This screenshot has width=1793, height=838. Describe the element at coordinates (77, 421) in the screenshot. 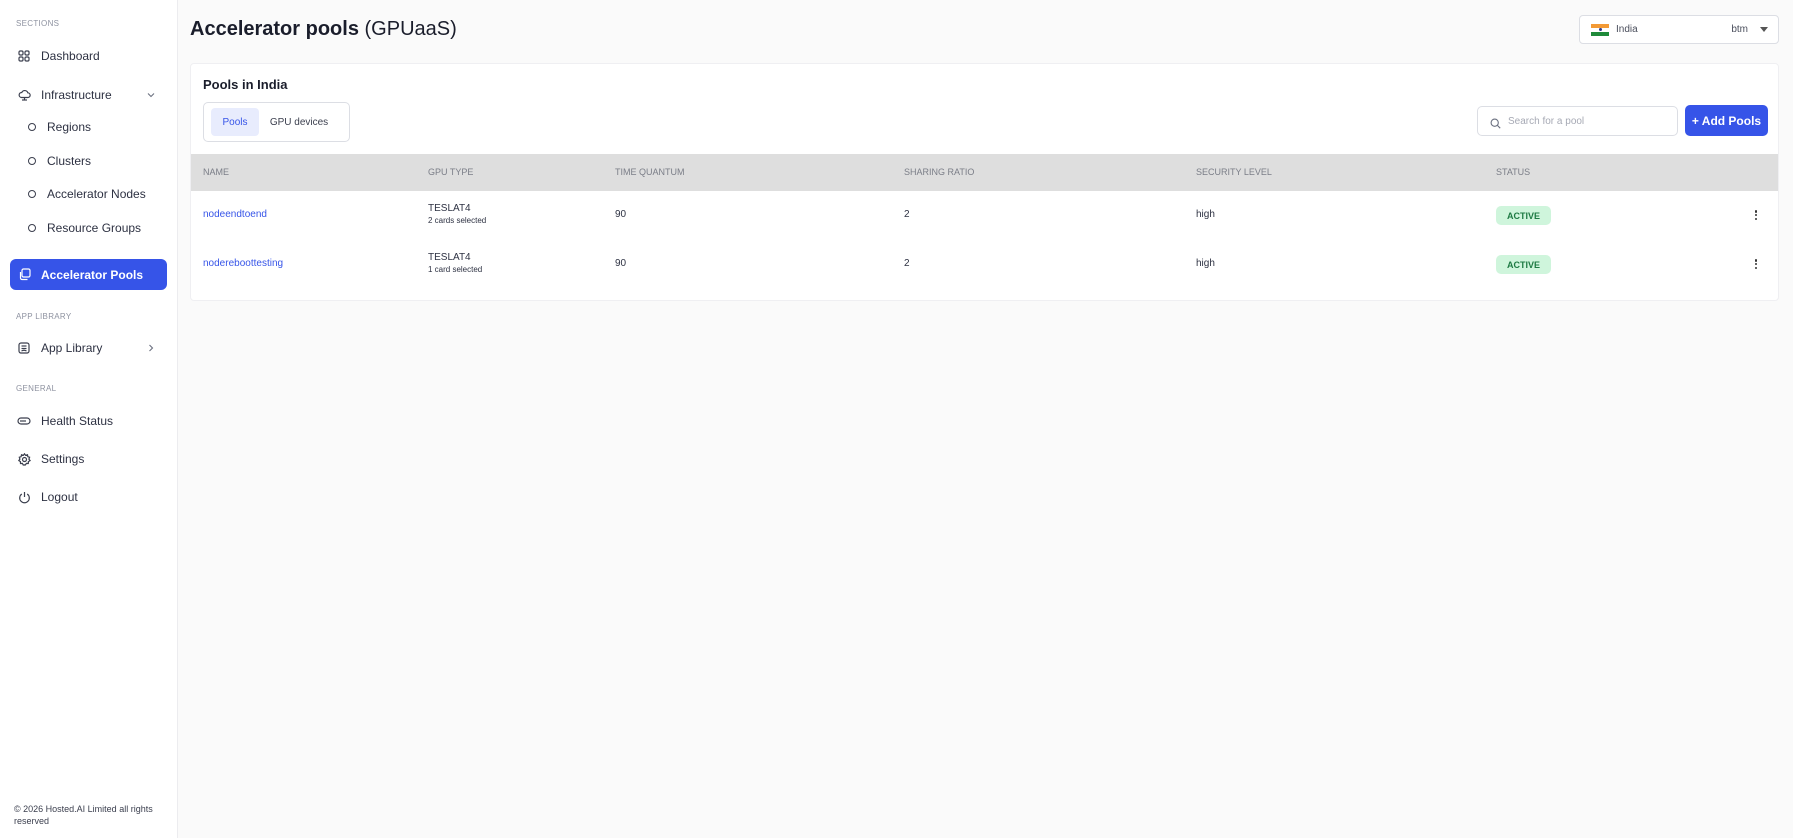

I see `sidebar-item-label: Health Status` at that location.